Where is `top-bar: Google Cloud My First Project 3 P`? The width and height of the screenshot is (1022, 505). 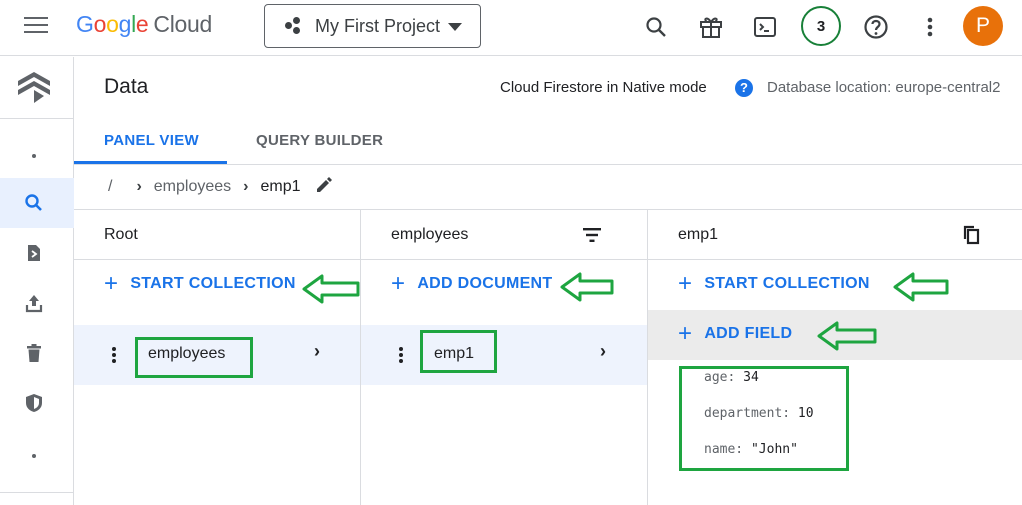 top-bar: Google Cloud My First Project 3 P is located at coordinates (511, 28).